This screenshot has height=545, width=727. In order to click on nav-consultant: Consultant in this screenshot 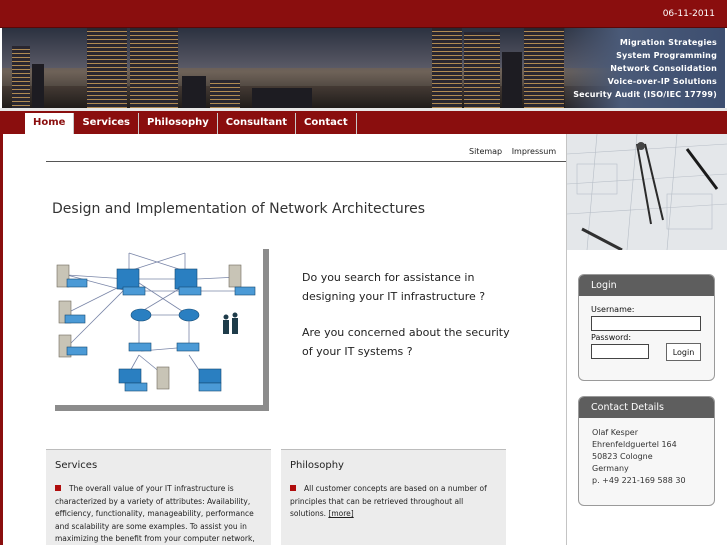, I will do `click(257, 123)`.